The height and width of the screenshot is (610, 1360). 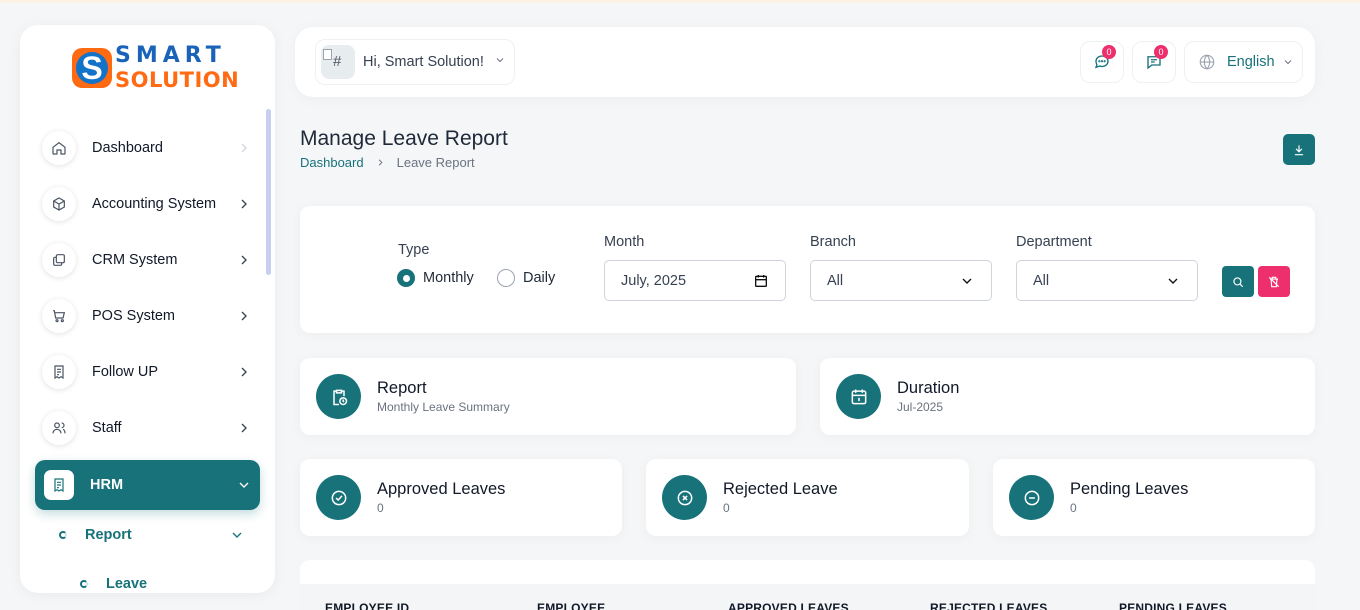 What do you see at coordinates (780, 489) in the screenshot?
I see `rejected-leave-title: Rejected Leave` at bounding box center [780, 489].